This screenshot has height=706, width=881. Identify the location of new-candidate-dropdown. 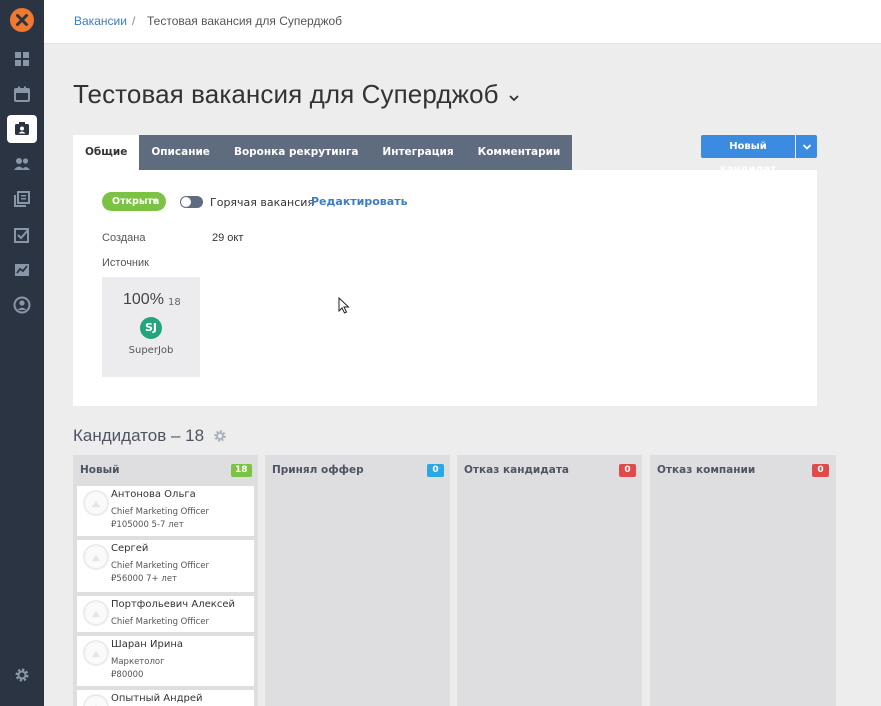
(806, 146).